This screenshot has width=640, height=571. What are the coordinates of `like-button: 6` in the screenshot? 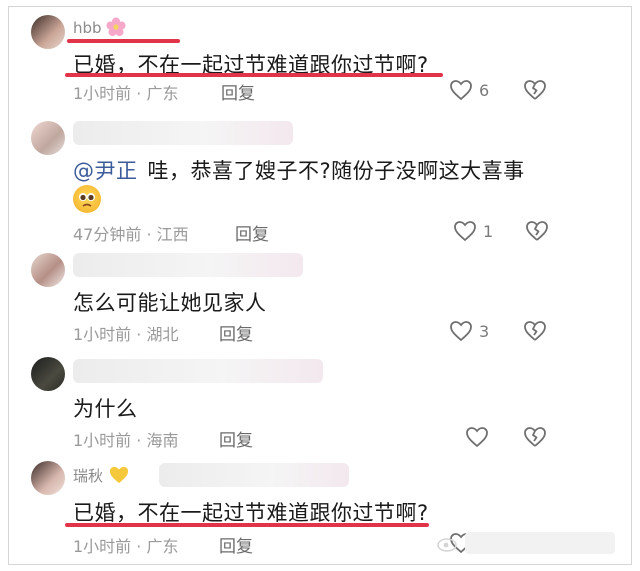 It's located at (469, 90).